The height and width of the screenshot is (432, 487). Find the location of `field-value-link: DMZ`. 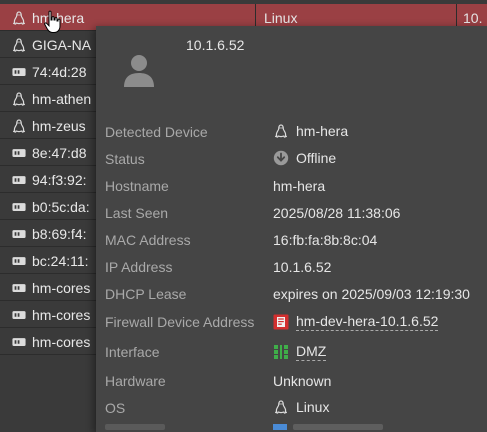

field-value-link: DMZ is located at coordinates (311, 352).